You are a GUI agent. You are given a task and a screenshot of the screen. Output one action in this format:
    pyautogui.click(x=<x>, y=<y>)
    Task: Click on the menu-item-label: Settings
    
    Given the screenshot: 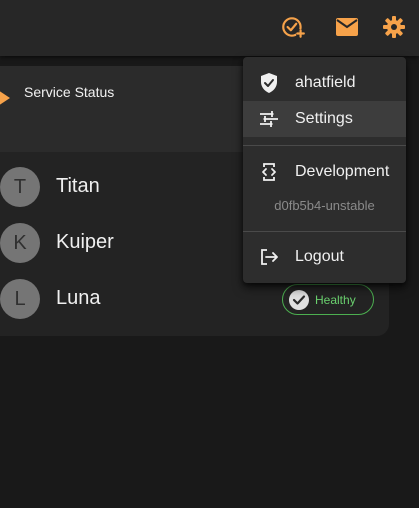 What is the action you would take?
    pyautogui.click(x=324, y=118)
    